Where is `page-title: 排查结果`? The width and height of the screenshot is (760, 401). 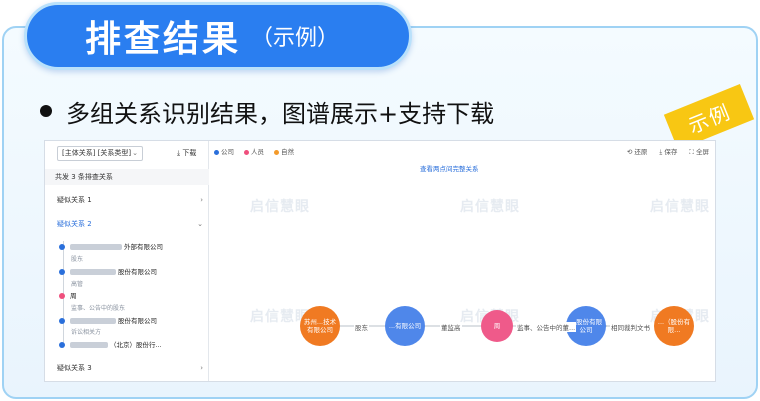 page-title: 排查结果 is located at coordinates (163, 39).